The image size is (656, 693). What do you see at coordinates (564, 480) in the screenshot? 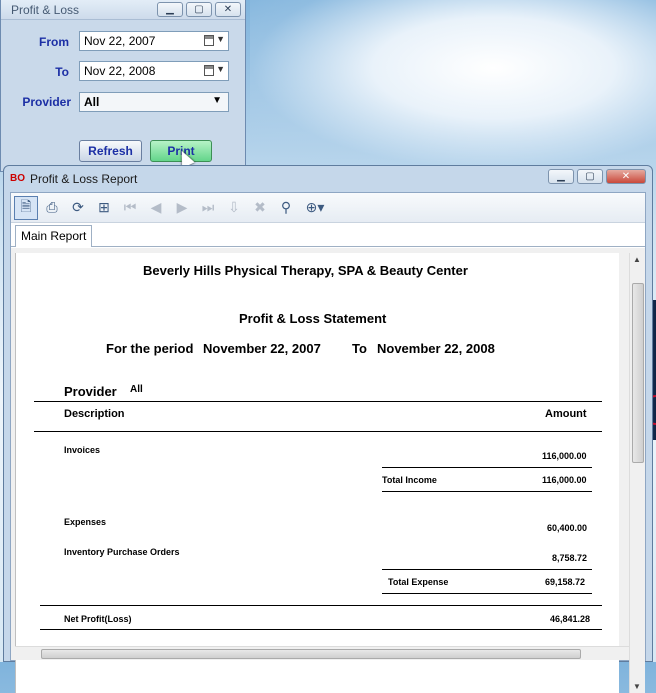
I see `total-income-amount: 116,000.00` at bounding box center [564, 480].